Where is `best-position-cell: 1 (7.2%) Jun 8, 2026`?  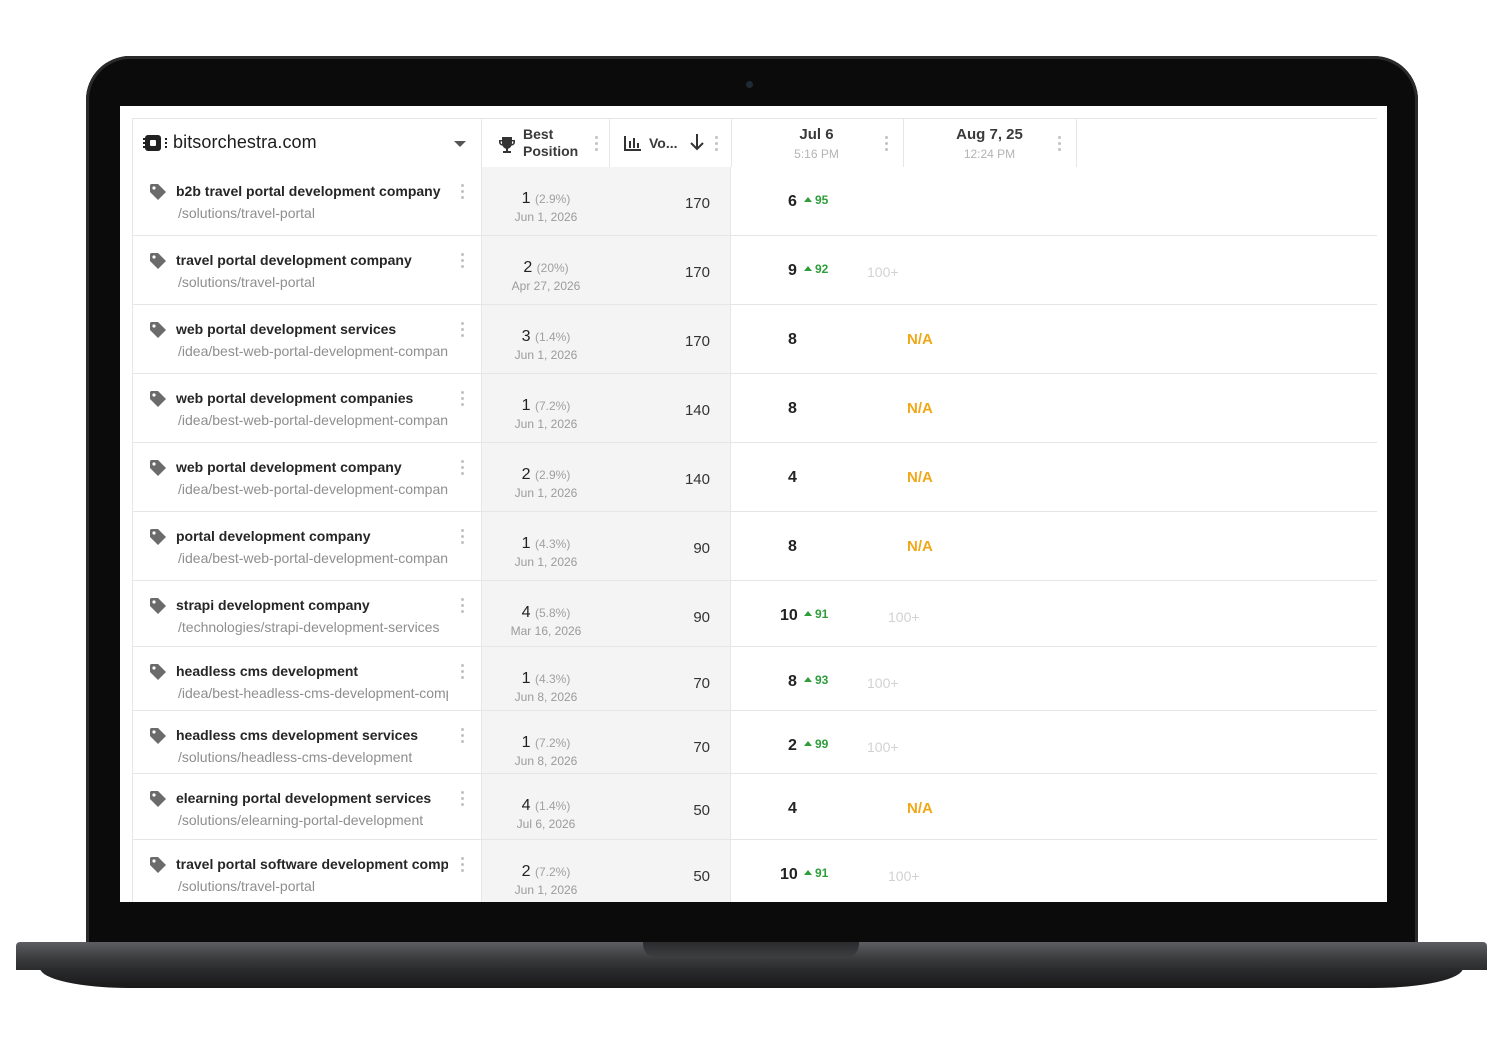 best-position-cell: 1 (7.2%) Jun 8, 2026 is located at coordinates (545, 742).